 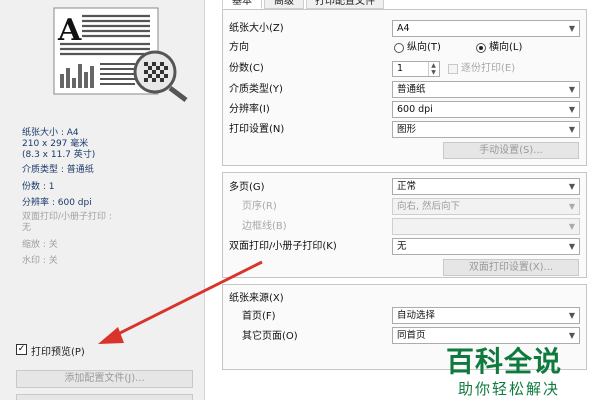 I want to click on watermark-title: 百科全说, so click(x=504, y=361).